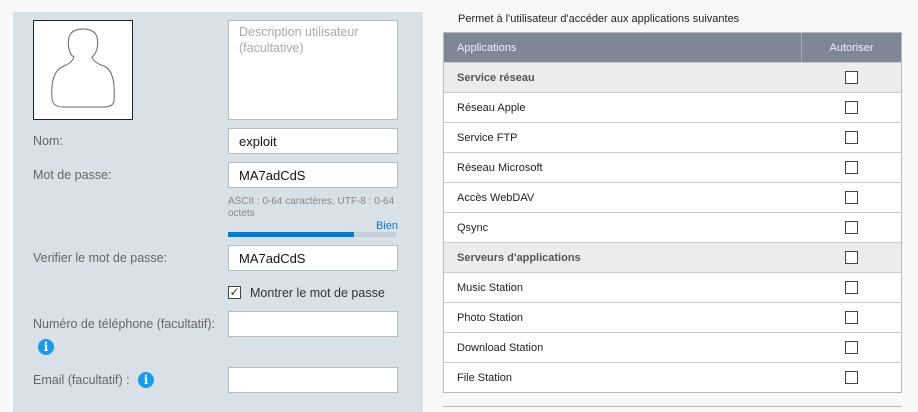  Describe the element at coordinates (313, 70) in the screenshot. I see `description-textarea: Description utilisateur (facultative)` at that location.